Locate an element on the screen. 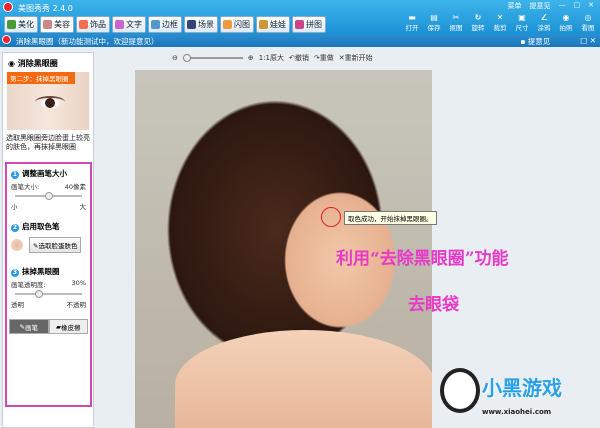  actual-size-button: 1:1原大 is located at coordinates (271, 58).